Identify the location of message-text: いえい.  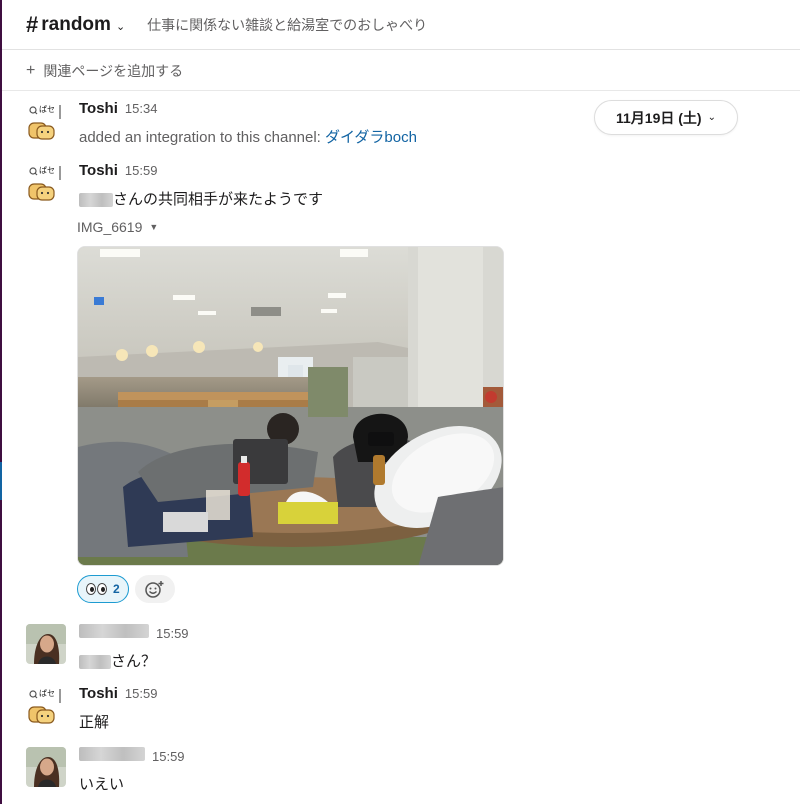
(102, 784).